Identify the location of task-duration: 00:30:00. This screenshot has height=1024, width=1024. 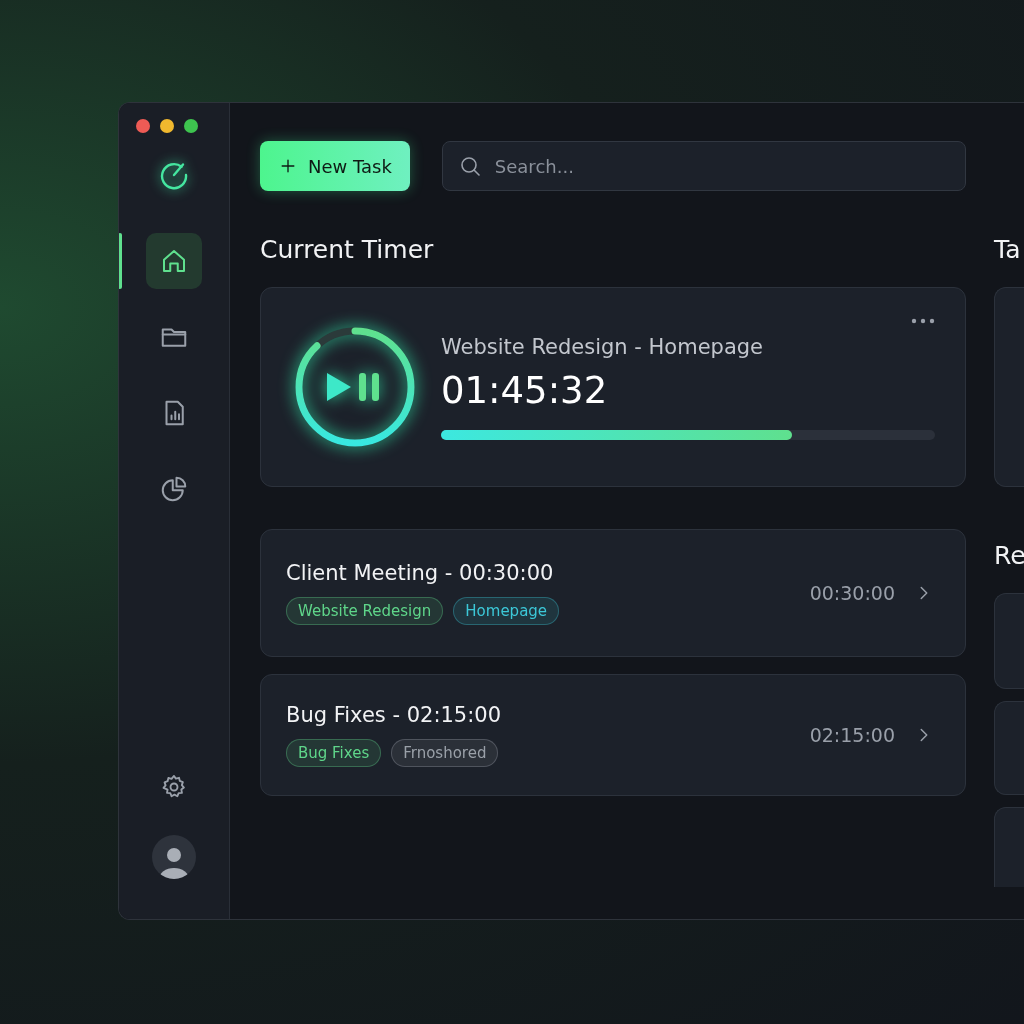
(852, 593).